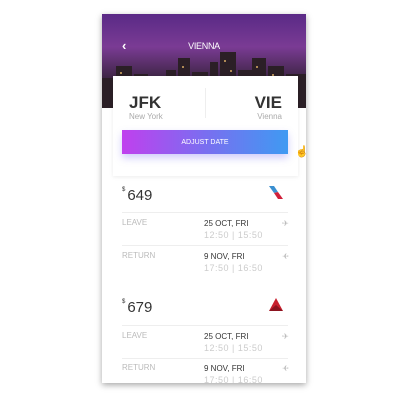  What do you see at coordinates (205, 142) in the screenshot?
I see `adjust-date-button: ADJUST DATE` at bounding box center [205, 142].